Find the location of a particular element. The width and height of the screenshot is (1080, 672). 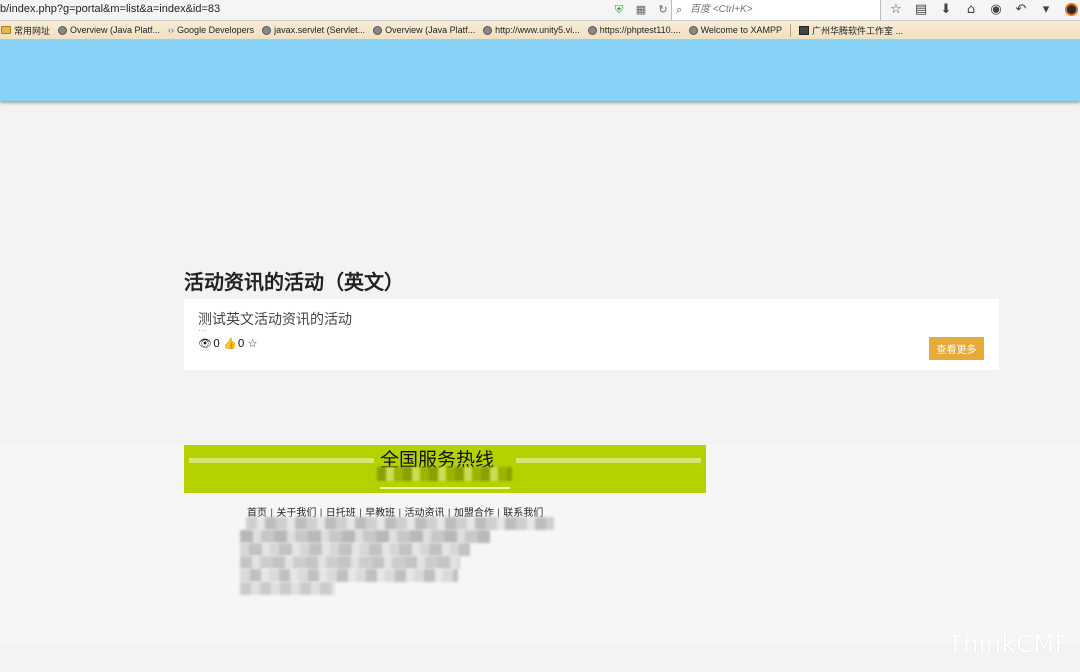

eye-icon: 👁 is located at coordinates (205, 343).